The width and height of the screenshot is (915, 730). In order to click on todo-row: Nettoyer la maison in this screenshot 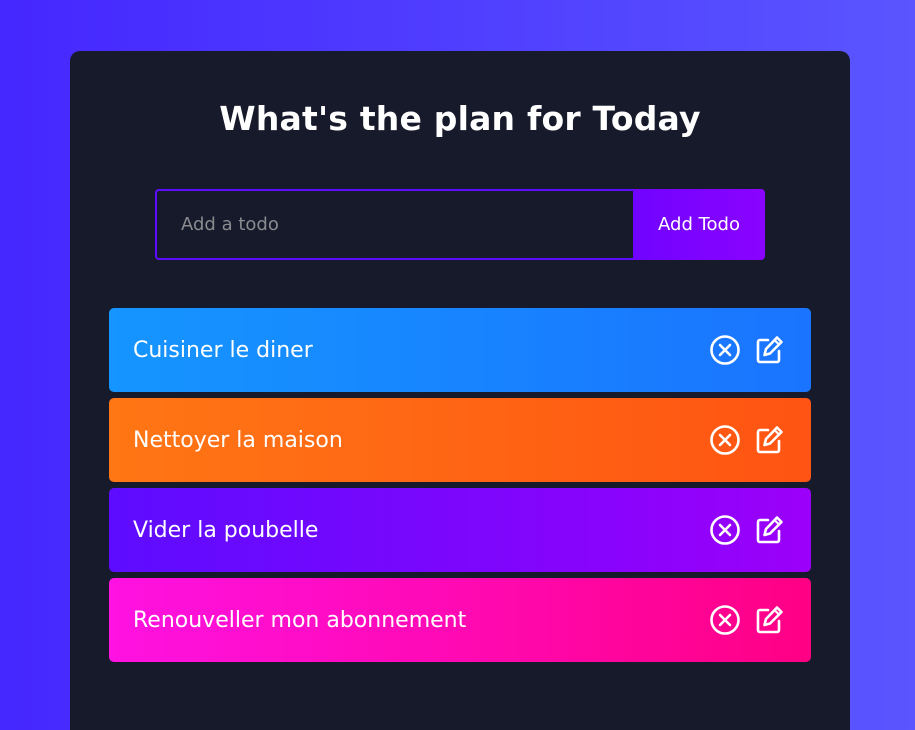, I will do `click(460, 440)`.